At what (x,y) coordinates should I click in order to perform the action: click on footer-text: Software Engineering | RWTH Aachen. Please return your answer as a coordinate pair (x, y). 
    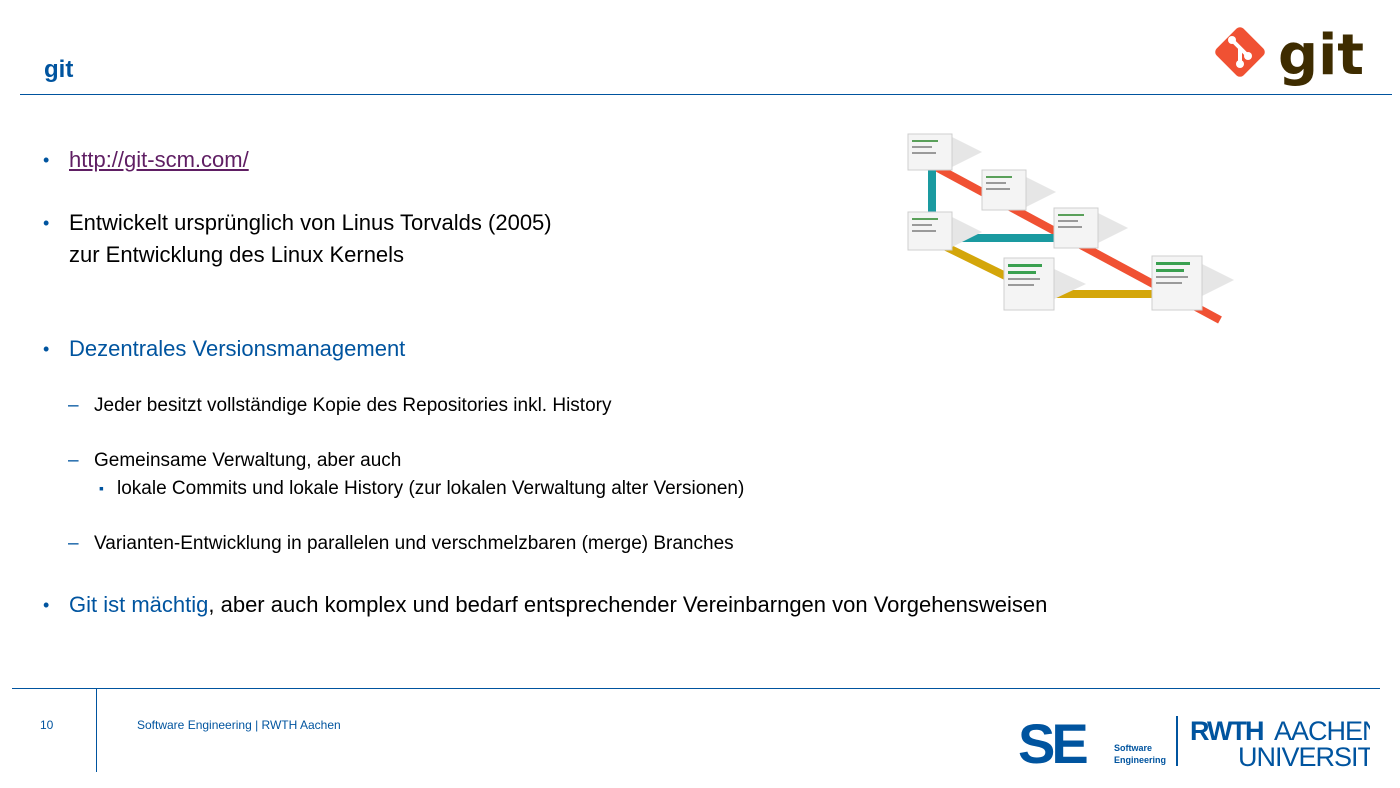
    Looking at the image, I should click on (239, 725).